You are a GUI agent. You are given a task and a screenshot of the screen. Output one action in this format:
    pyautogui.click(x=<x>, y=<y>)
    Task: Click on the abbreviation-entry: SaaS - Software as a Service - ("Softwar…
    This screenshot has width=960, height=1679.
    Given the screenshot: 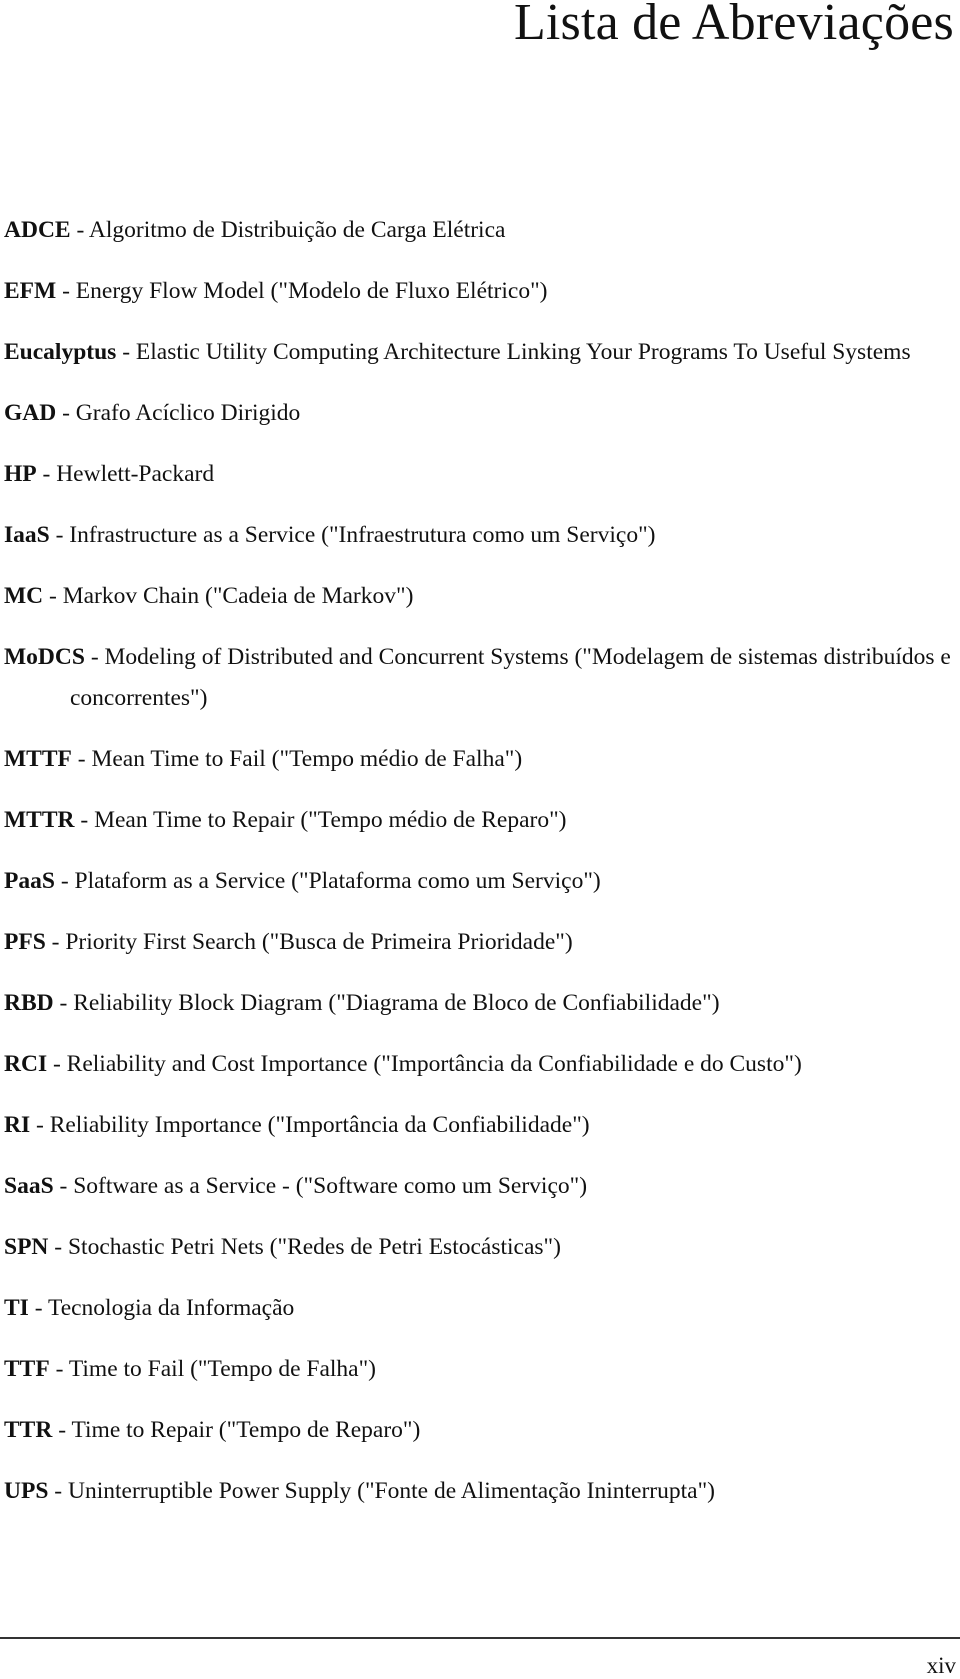 What is the action you would take?
    pyautogui.click(x=480, y=1186)
    